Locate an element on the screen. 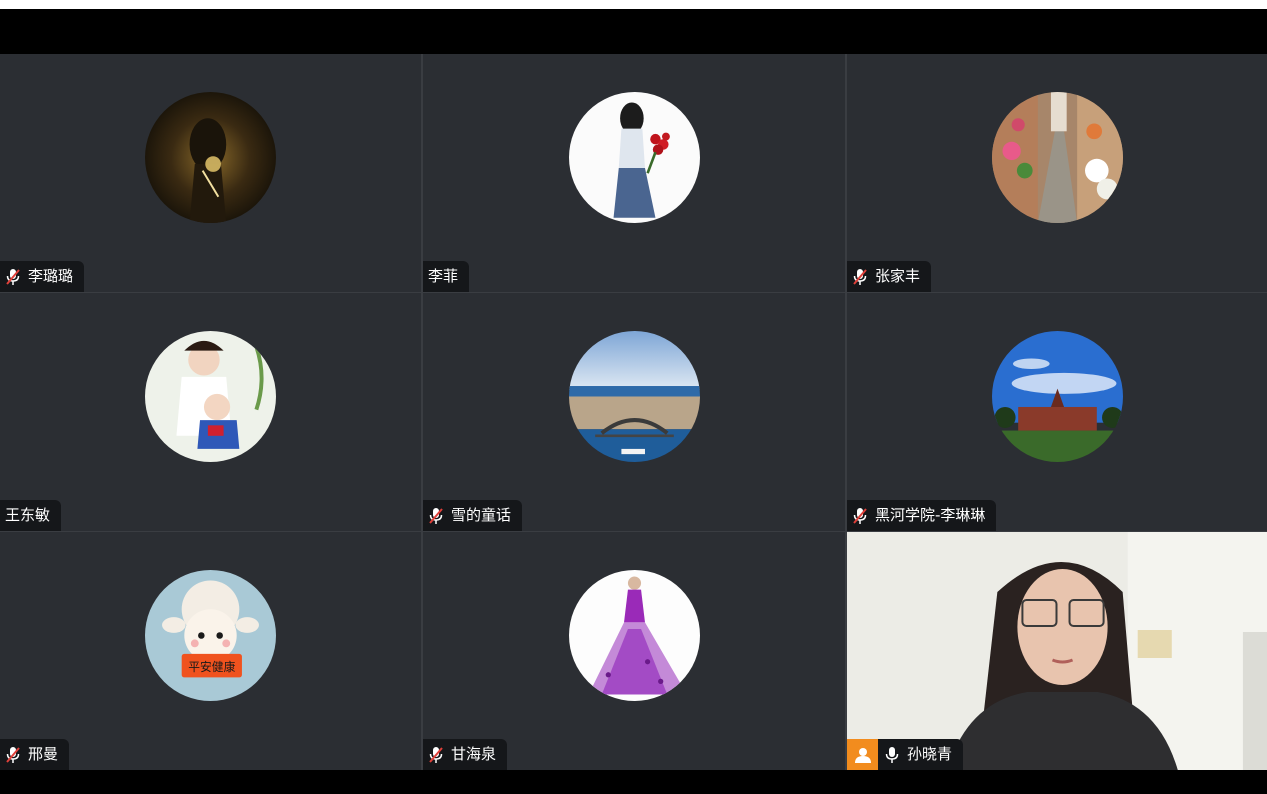  dark-portrait-avatar is located at coordinates (210, 157).